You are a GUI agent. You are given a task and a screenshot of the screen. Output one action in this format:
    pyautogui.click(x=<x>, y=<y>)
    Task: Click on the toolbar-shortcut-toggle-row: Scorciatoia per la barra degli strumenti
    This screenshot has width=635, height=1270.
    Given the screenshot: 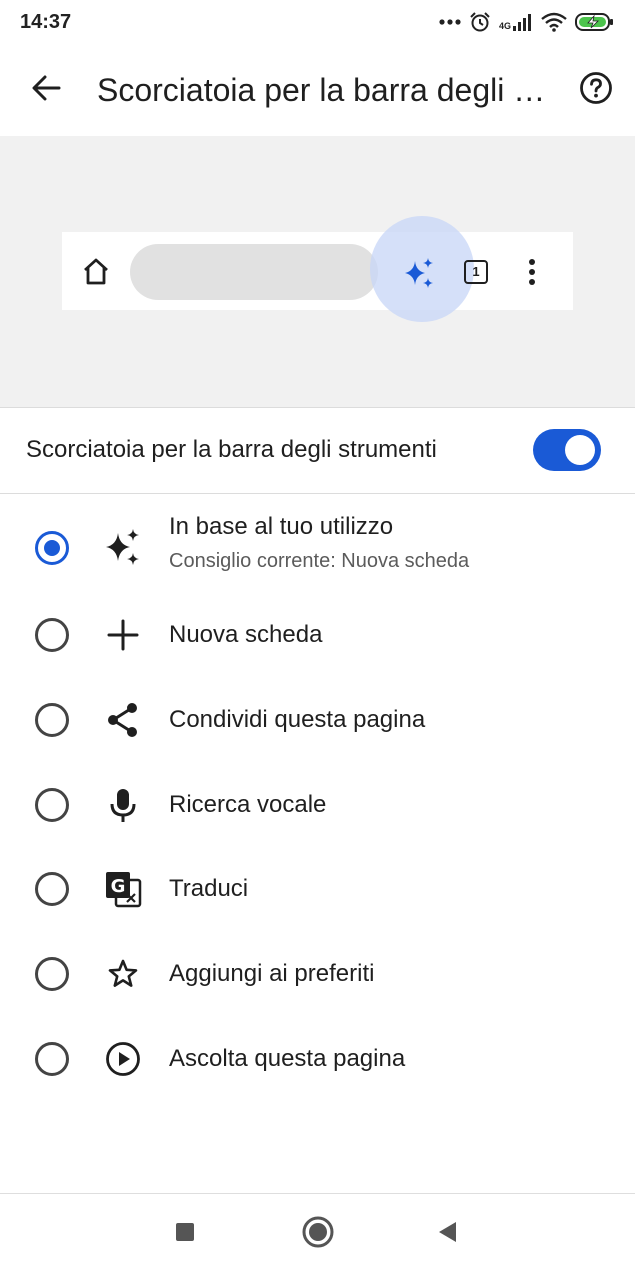 What is the action you would take?
    pyautogui.click(x=317, y=451)
    